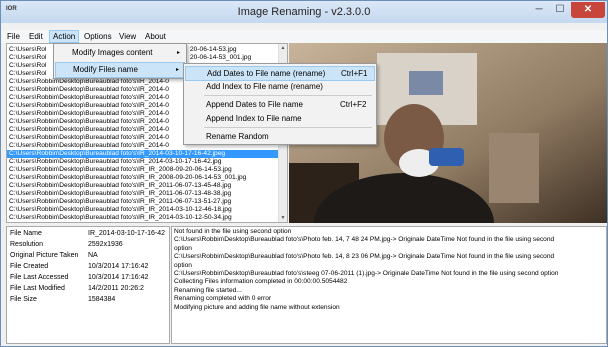 Image resolution: width=608 pixels, height=347 pixels. I want to click on property-value: 1584384, so click(102, 299).